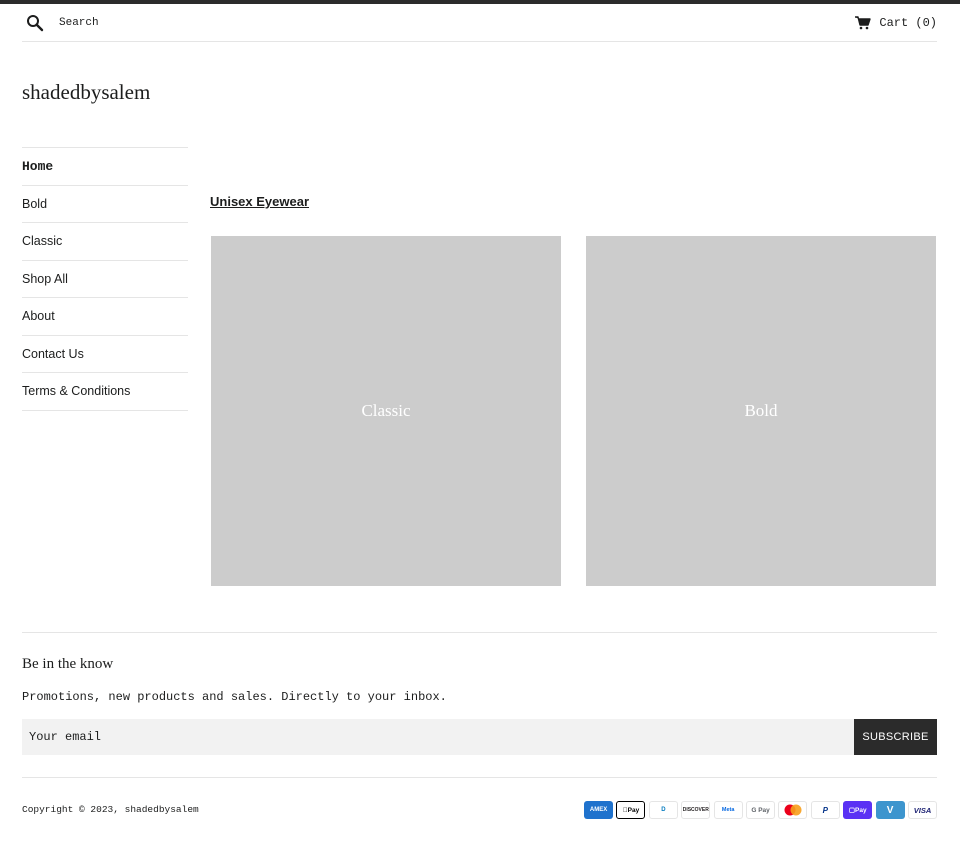 This screenshot has width=960, height=842. What do you see at coordinates (663, 810) in the screenshot?
I see `diners-club-icon: D` at bounding box center [663, 810].